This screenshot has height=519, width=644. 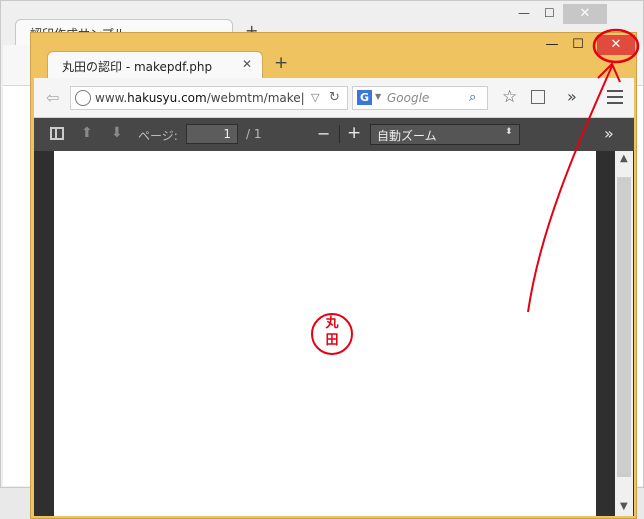 I want to click on red-annotation-overlay, so click(x=583, y=170).